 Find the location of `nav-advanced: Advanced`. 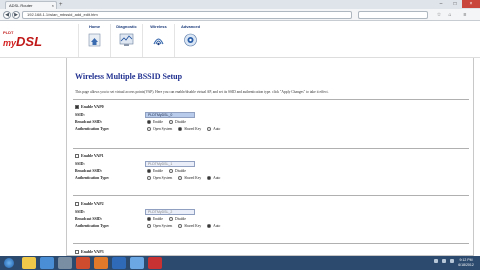

nav-advanced: Advanced is located at coordinates (190, 40).